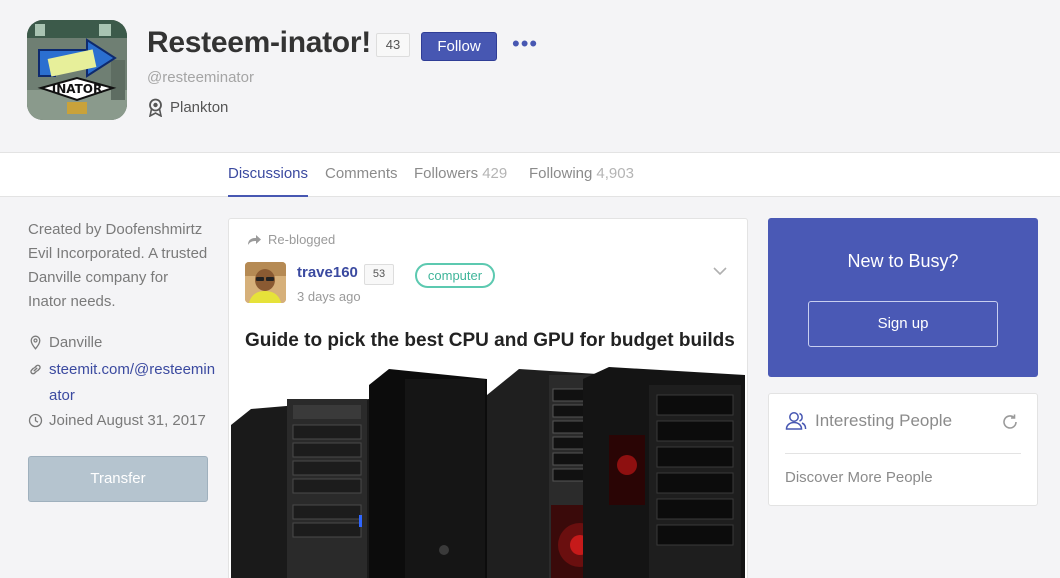 The width and height of the screenshot is (1060, 578). I want to click on profile-handle: @resteeminator, so click(200, 77).